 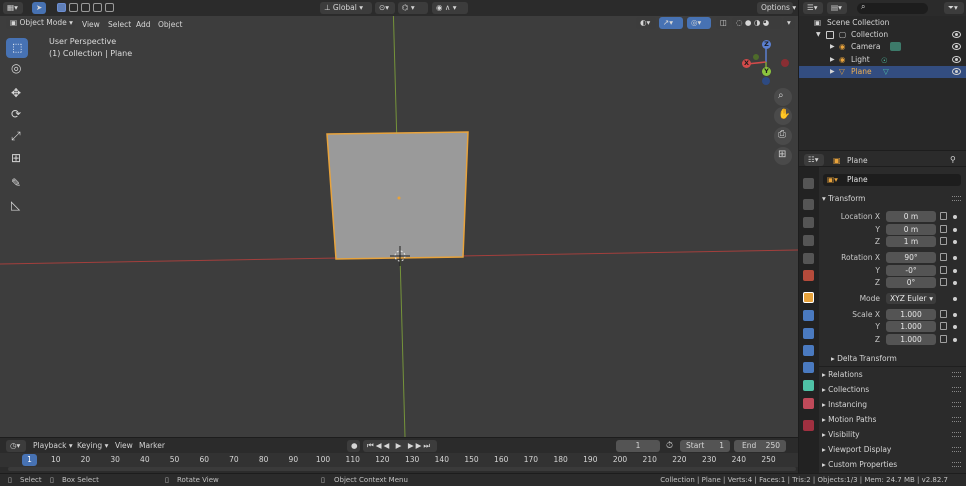 What do you see at coordinates (911, 257) in the screenshot?
I see `rotation-x-field: 90°` at bounding box center [911, 257].